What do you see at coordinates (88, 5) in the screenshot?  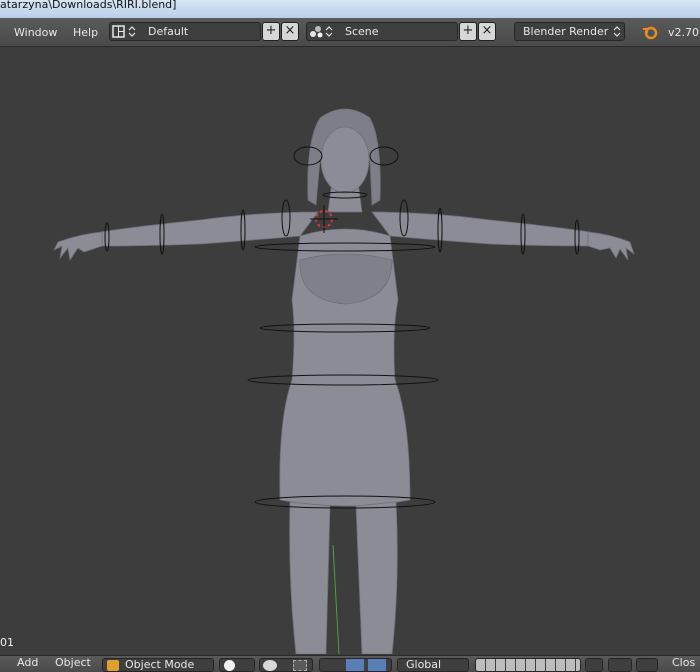 I see `window-title: atarzyna\Downloads\RIRI.blend]` at bounding box center [88, 5].